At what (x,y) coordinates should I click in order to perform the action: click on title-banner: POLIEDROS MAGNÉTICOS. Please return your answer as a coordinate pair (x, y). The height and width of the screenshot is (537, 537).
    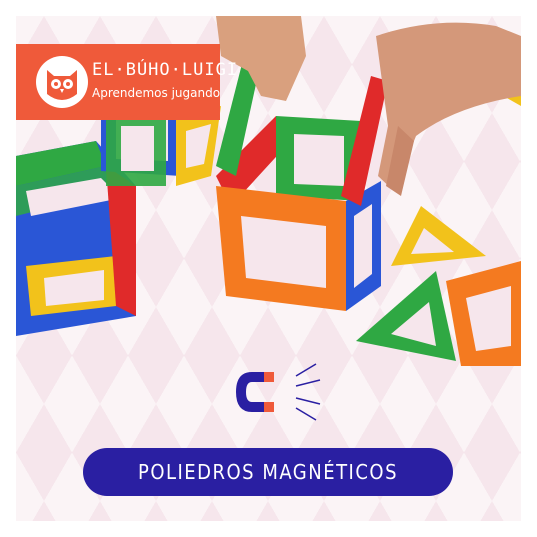
    Looking at the image, I should click on (268, 472).